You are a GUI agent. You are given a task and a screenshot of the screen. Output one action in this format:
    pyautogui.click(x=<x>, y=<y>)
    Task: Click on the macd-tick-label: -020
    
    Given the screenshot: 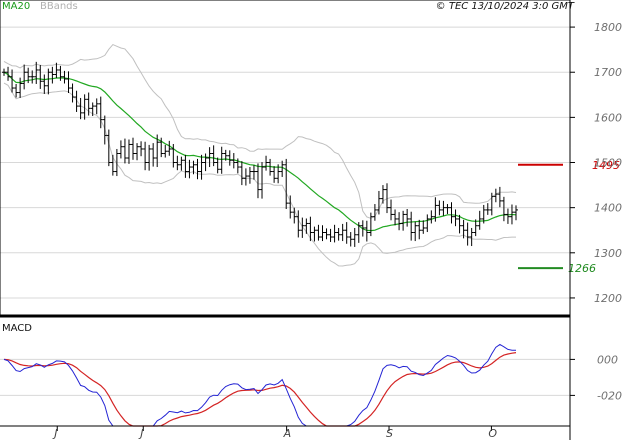 What is the action you would take?
    pyautogui.click(x=609, y=395)
    